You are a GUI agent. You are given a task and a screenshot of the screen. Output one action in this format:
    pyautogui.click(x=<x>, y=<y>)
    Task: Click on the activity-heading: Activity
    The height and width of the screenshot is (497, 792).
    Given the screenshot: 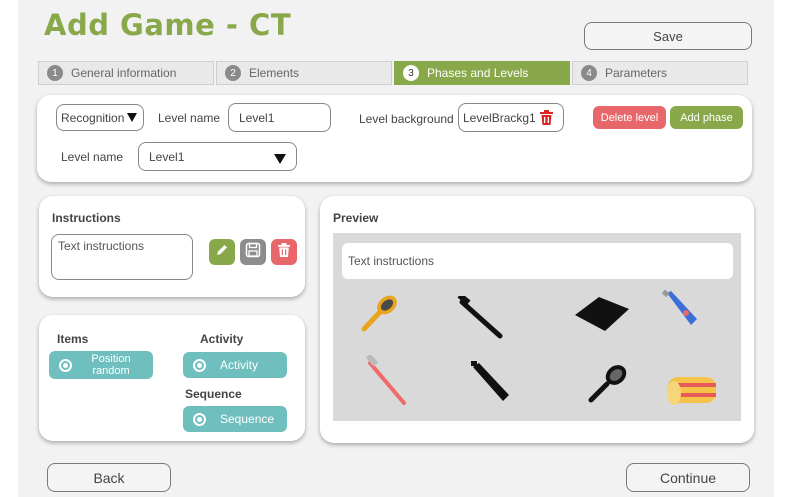 What is the action you would take?
    pyautogui.click(x=222, y=339)
    